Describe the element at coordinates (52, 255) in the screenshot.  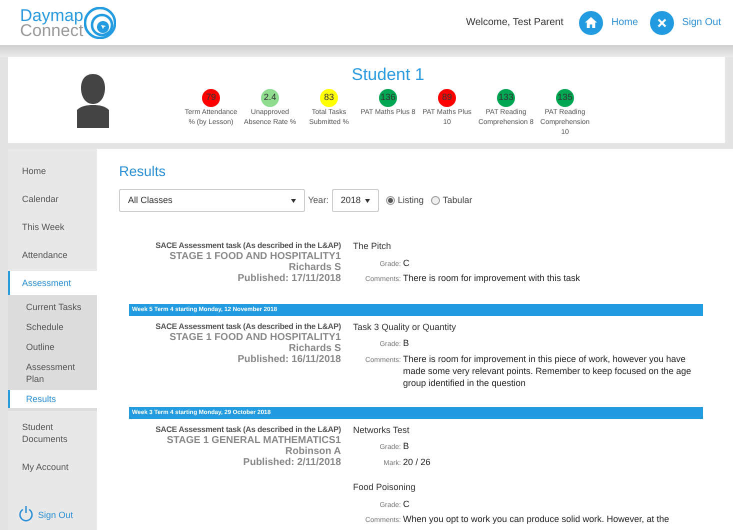
I see `sidebar-item: Attendance` at that location.